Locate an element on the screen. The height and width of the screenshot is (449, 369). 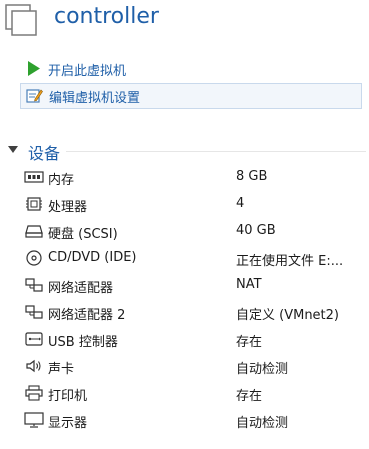
device-row-printer: 打印机 存在 is located at coordinates (184, 393).